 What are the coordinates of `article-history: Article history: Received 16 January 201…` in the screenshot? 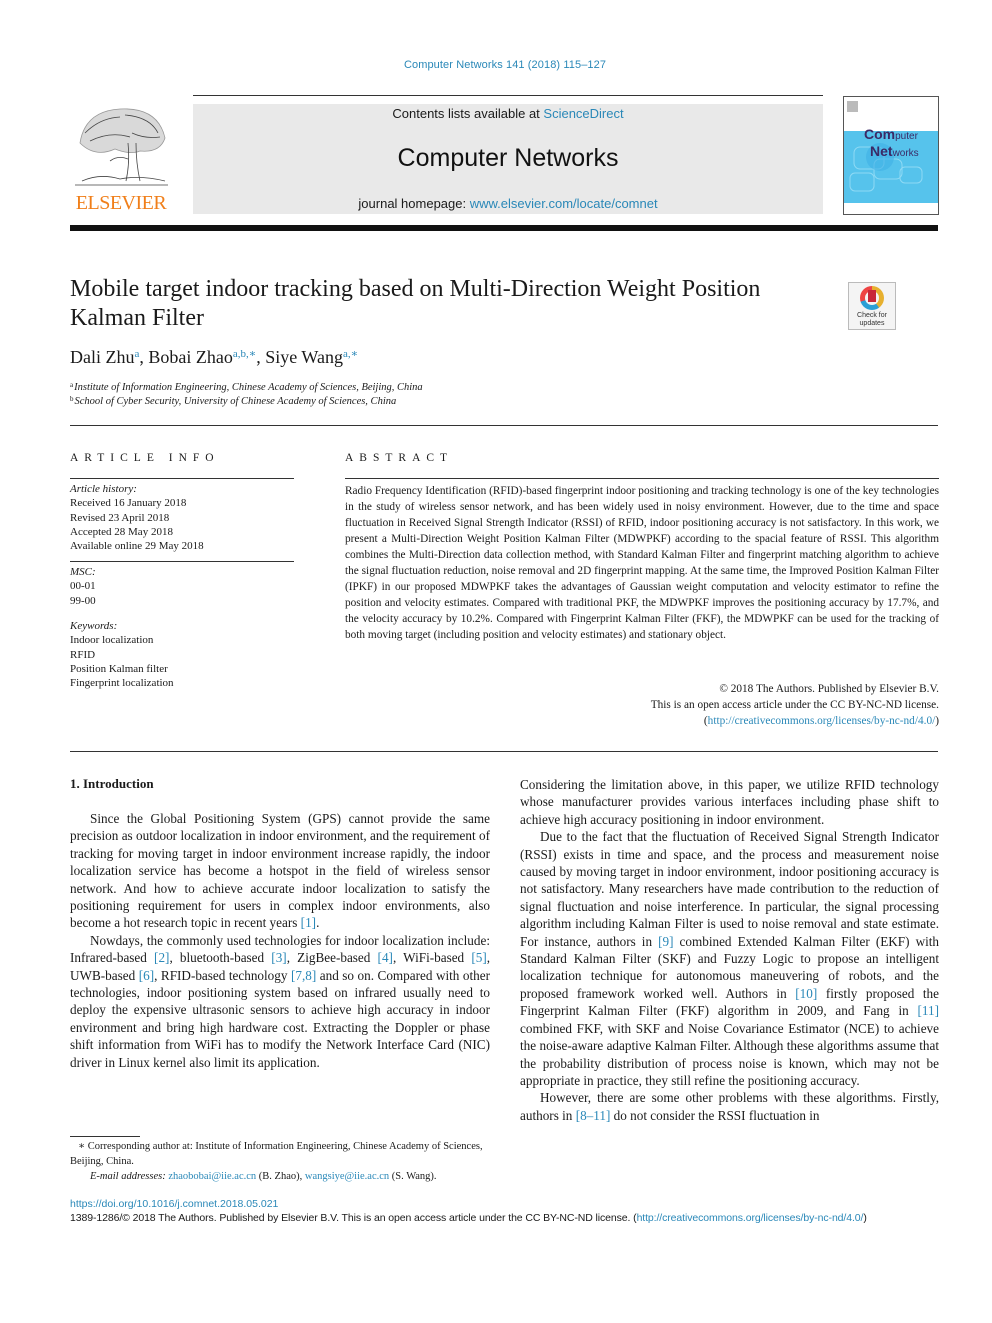 It's located at (182, 517).